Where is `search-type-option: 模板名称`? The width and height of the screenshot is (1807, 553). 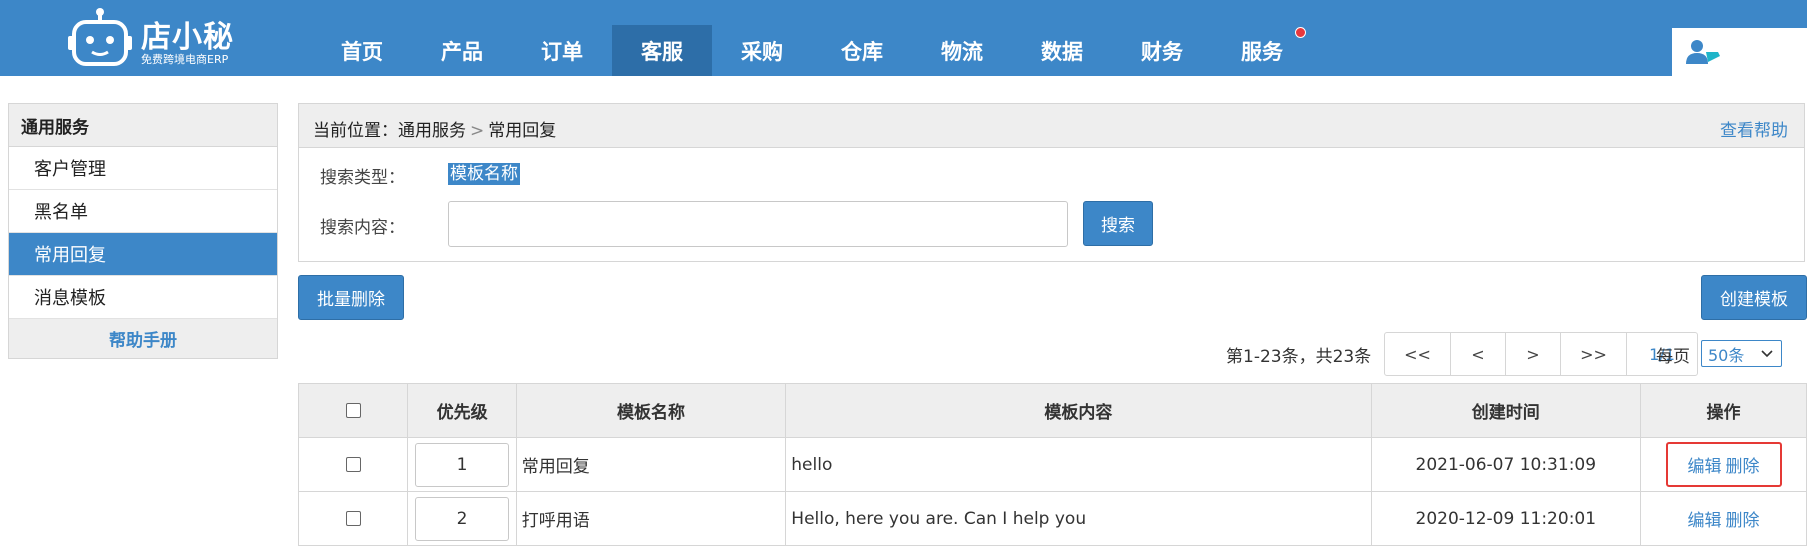 search-type-option: 模板名称 is located at coordinates (484, 174).